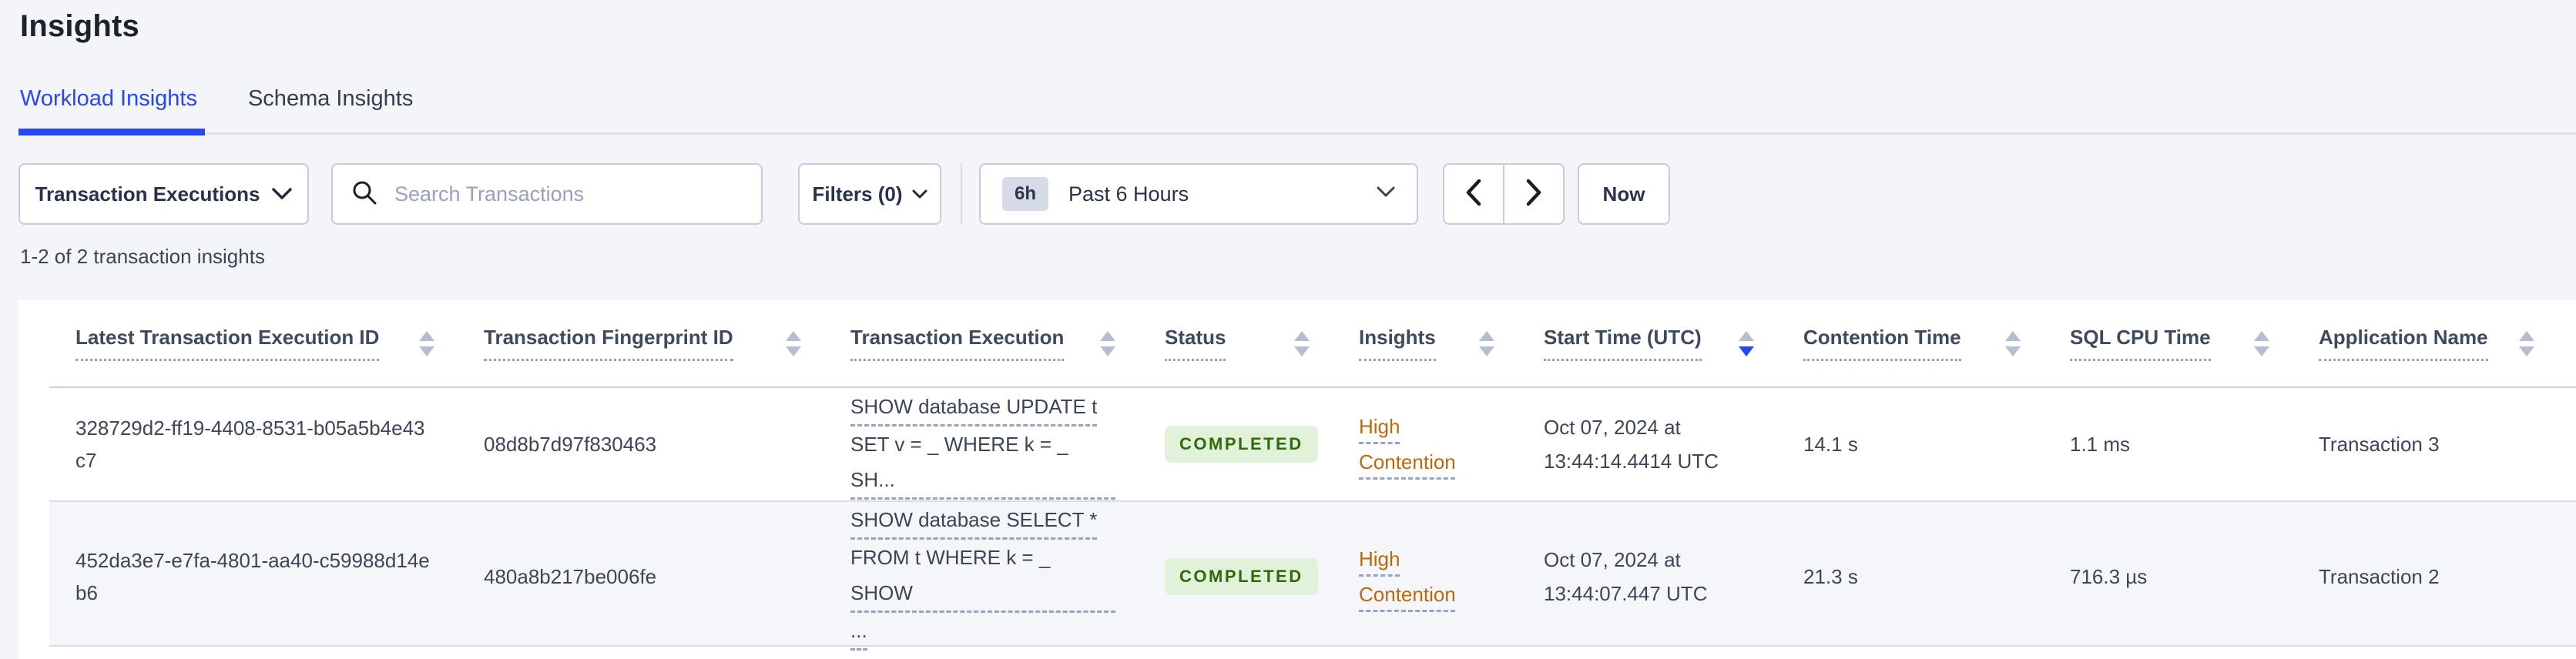 The image size is (2576, 659). What do you see at coordinates (1910, 343) in the screenshot?
I see `column-header-contention-time: Contention Time` at bounding box center [1910, 343].